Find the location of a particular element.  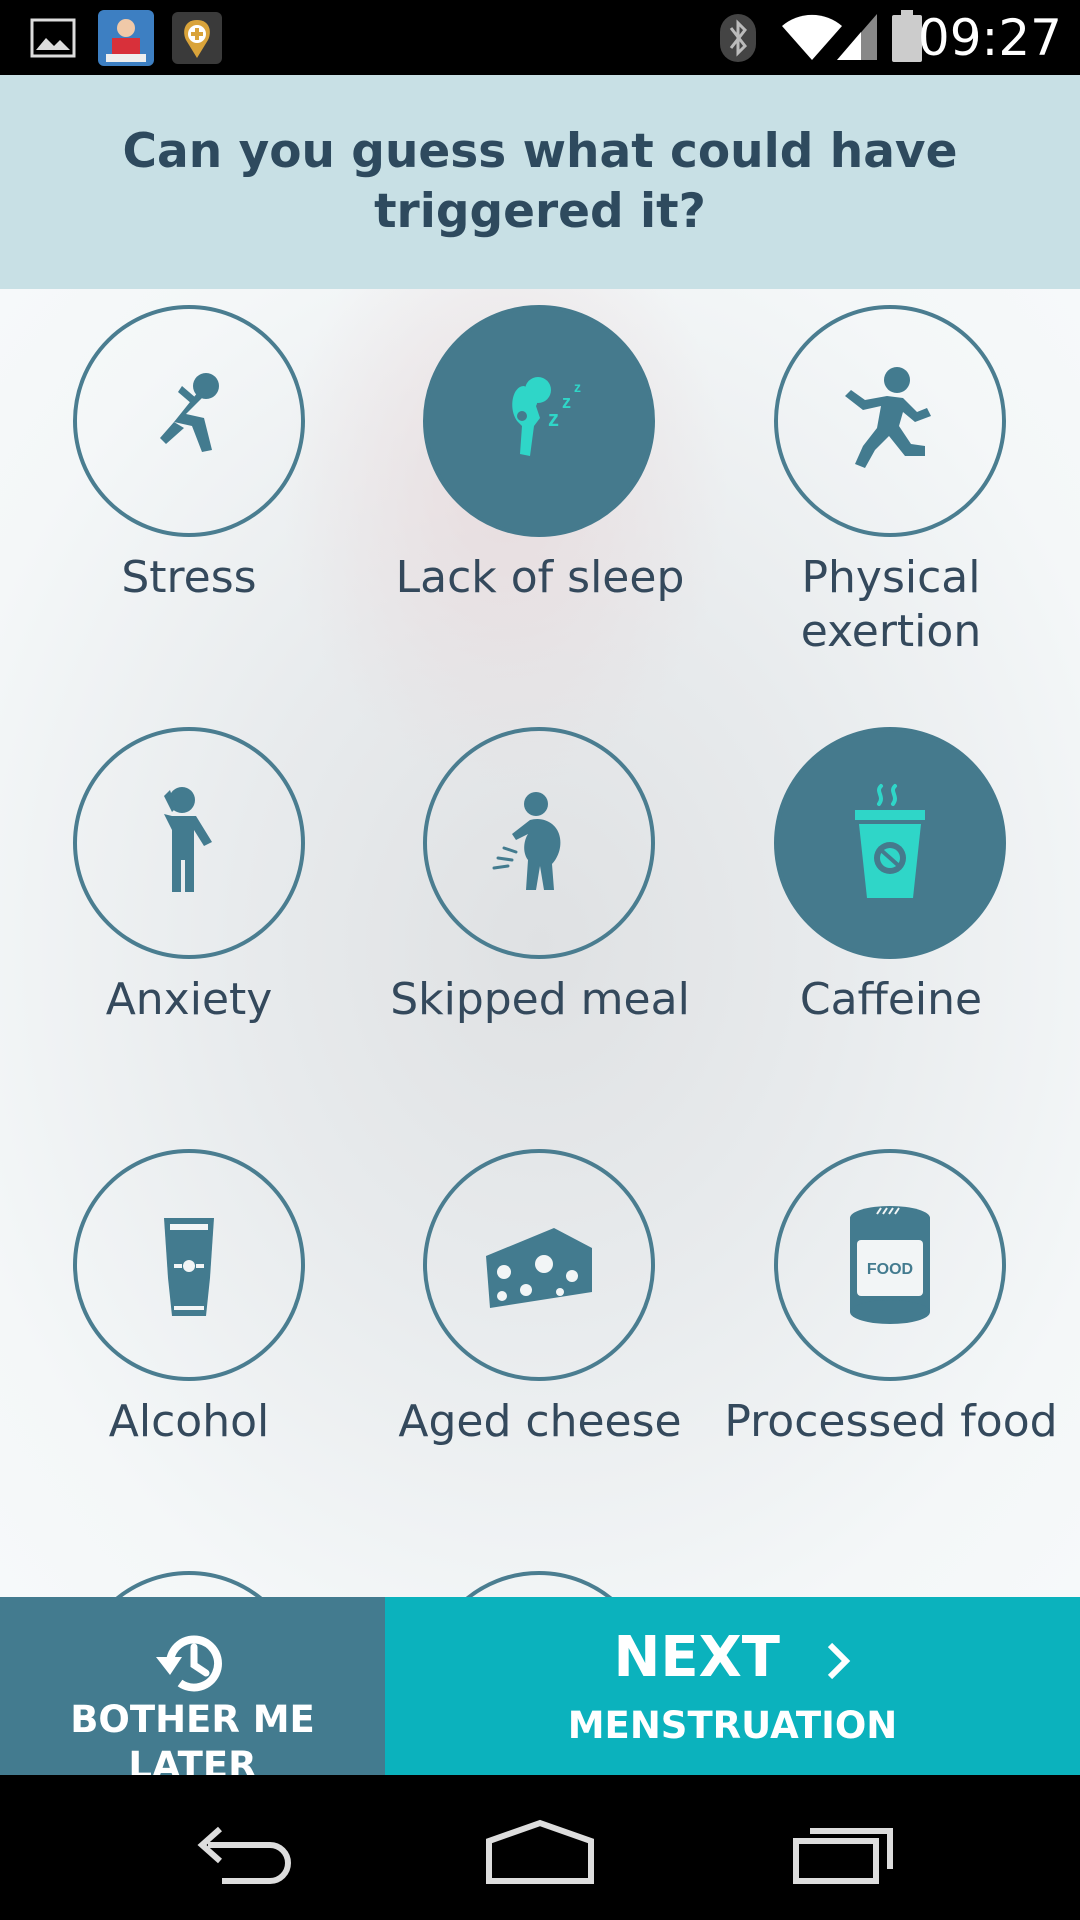

back-icon is located at coordinates (241, 1852).